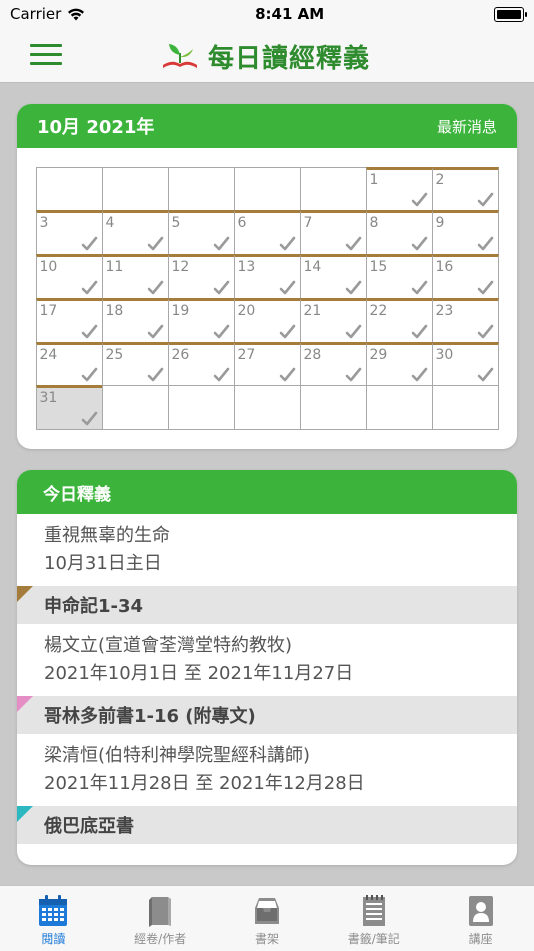 This screenshot has height=951, width=534. What do you see at coordinates (267, 550) in the screenshot?
I see `today-entry: 重視無辜的生命 10月31日主日` at bounding box center [267, 550].